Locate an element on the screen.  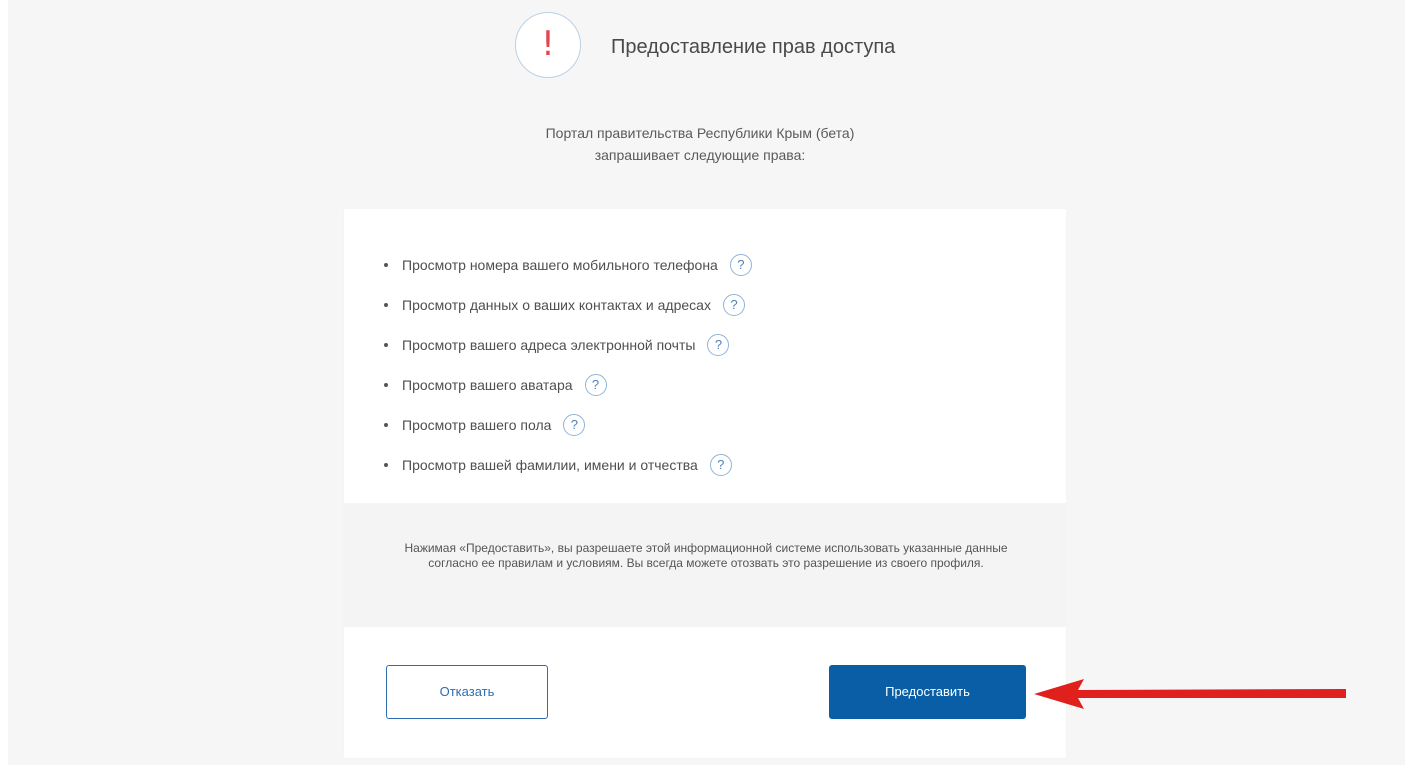
exclamation-mark: ! is located at coordinates (548, 44).